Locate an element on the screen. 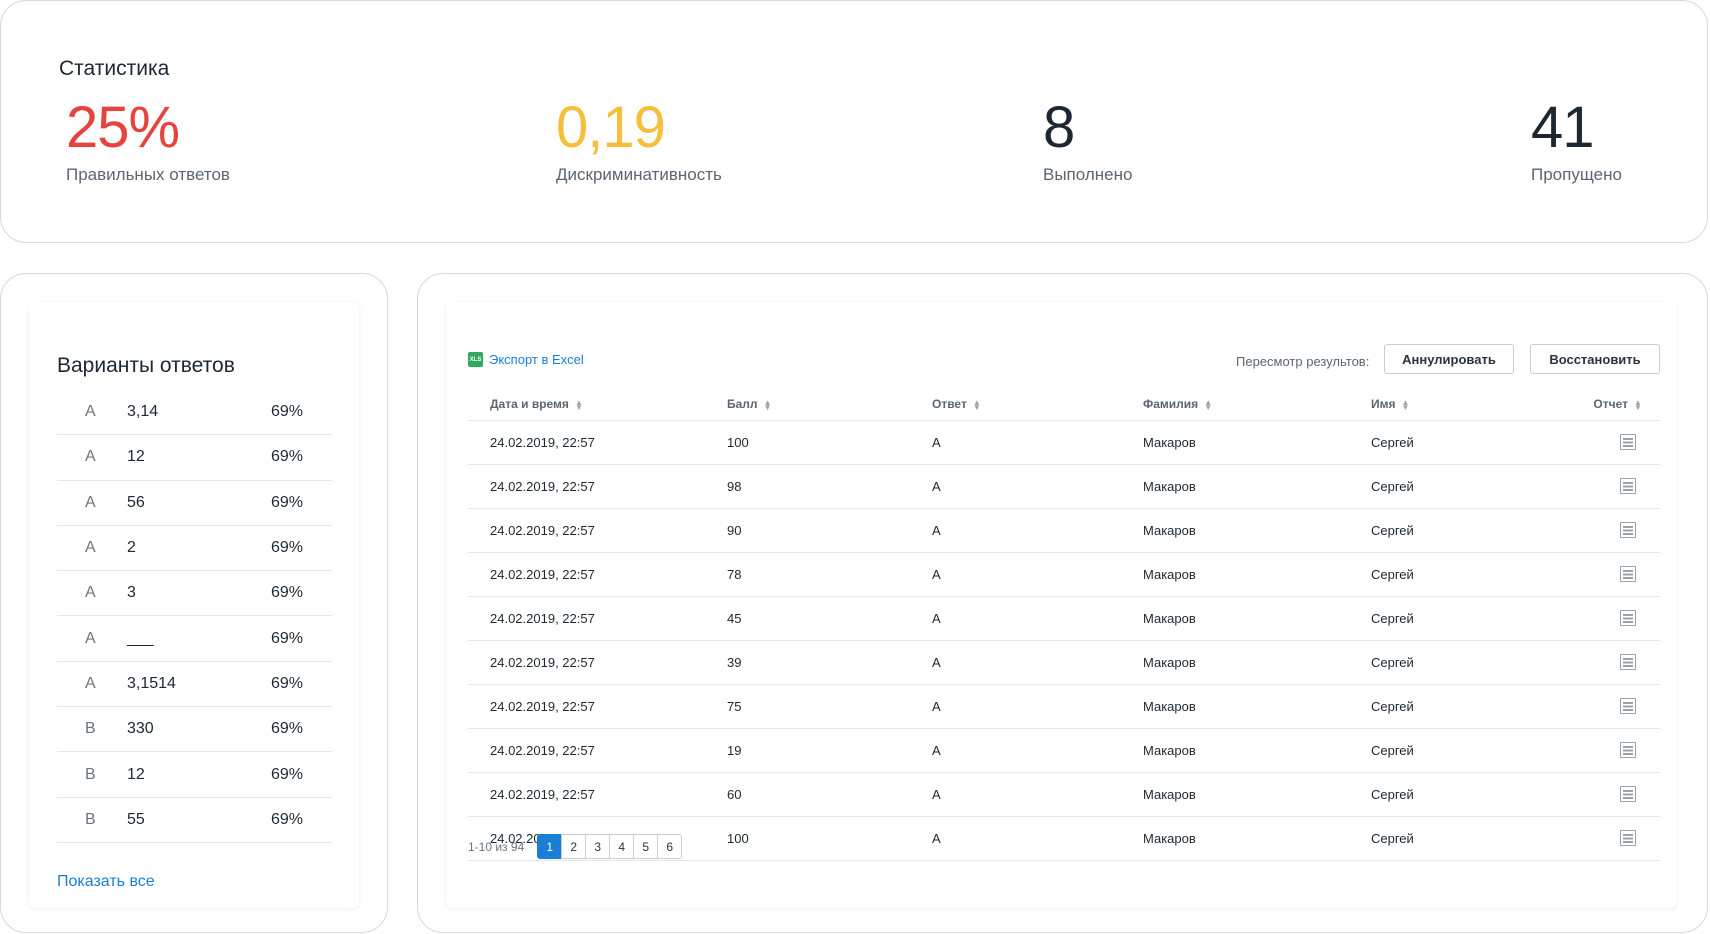 The height and width of the screenshot is (934, 1710). table-row: 24.02.2019, 22:57 90 А Макаров Сергей is located at coordinates (1064, 530).